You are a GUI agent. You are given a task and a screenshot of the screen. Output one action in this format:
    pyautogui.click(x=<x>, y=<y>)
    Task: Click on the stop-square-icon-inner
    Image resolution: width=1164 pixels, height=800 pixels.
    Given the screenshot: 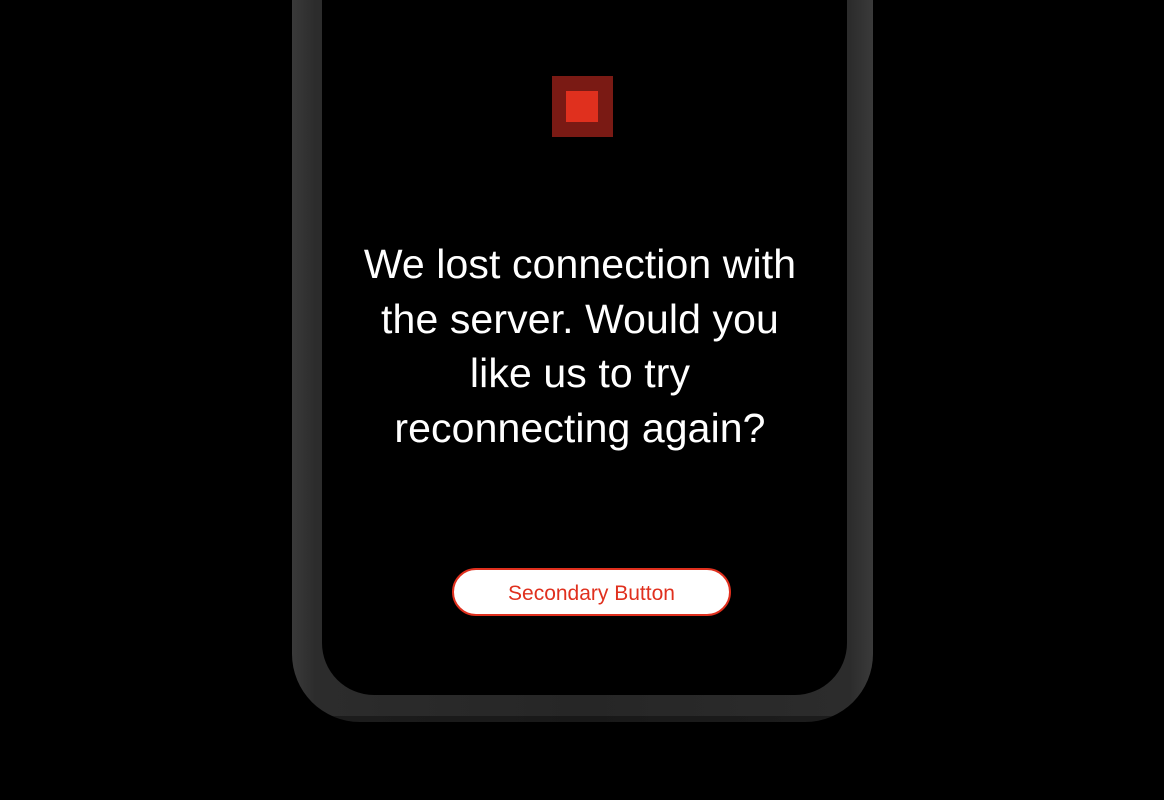 What is the action you would take?
    pyautogui.click(x=582, y=106)
    